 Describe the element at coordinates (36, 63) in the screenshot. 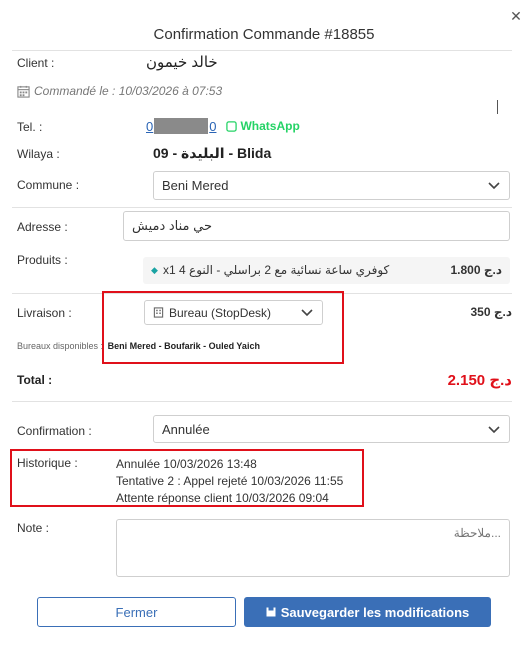

I see `client-label: Client :` at that location.